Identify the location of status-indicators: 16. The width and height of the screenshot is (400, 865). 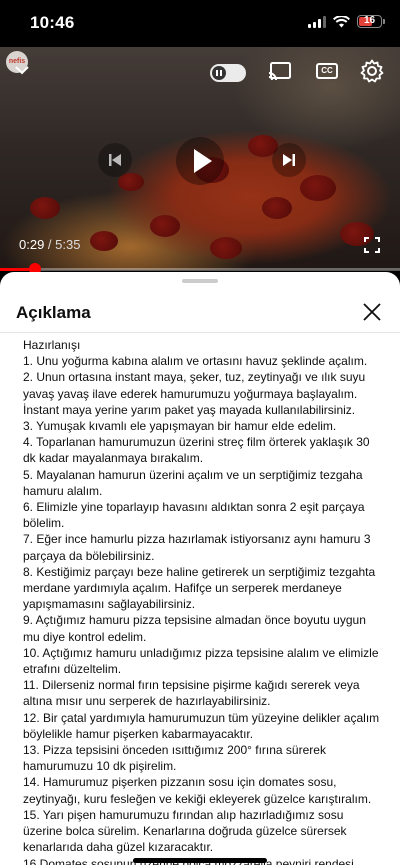
(346, 21).